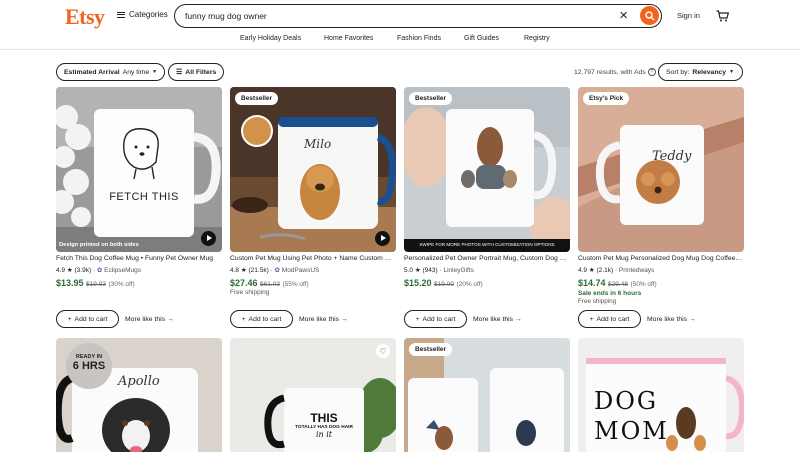  Describe the element at coordinates (99, 270) in the screenshot. I see `listing-rating: 4.9 ★ (3.9k) · ✿ EclipseMugs` at that location.